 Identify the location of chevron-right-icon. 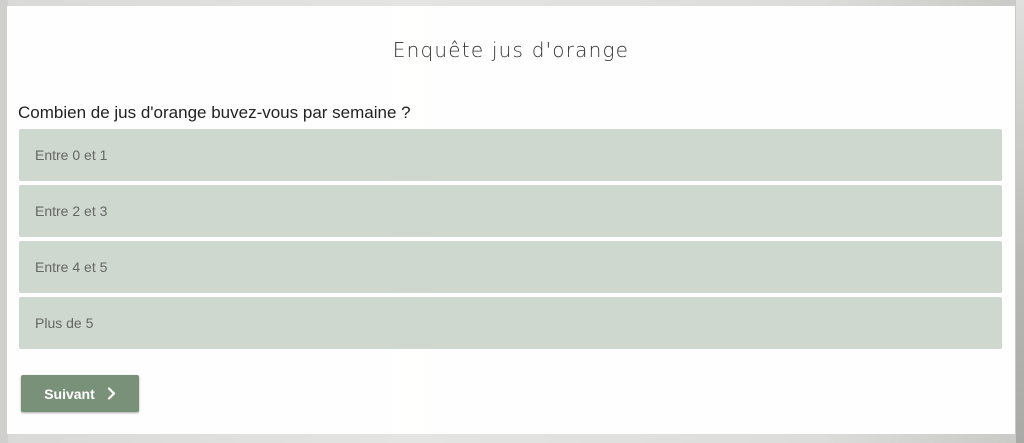
(111, 393).